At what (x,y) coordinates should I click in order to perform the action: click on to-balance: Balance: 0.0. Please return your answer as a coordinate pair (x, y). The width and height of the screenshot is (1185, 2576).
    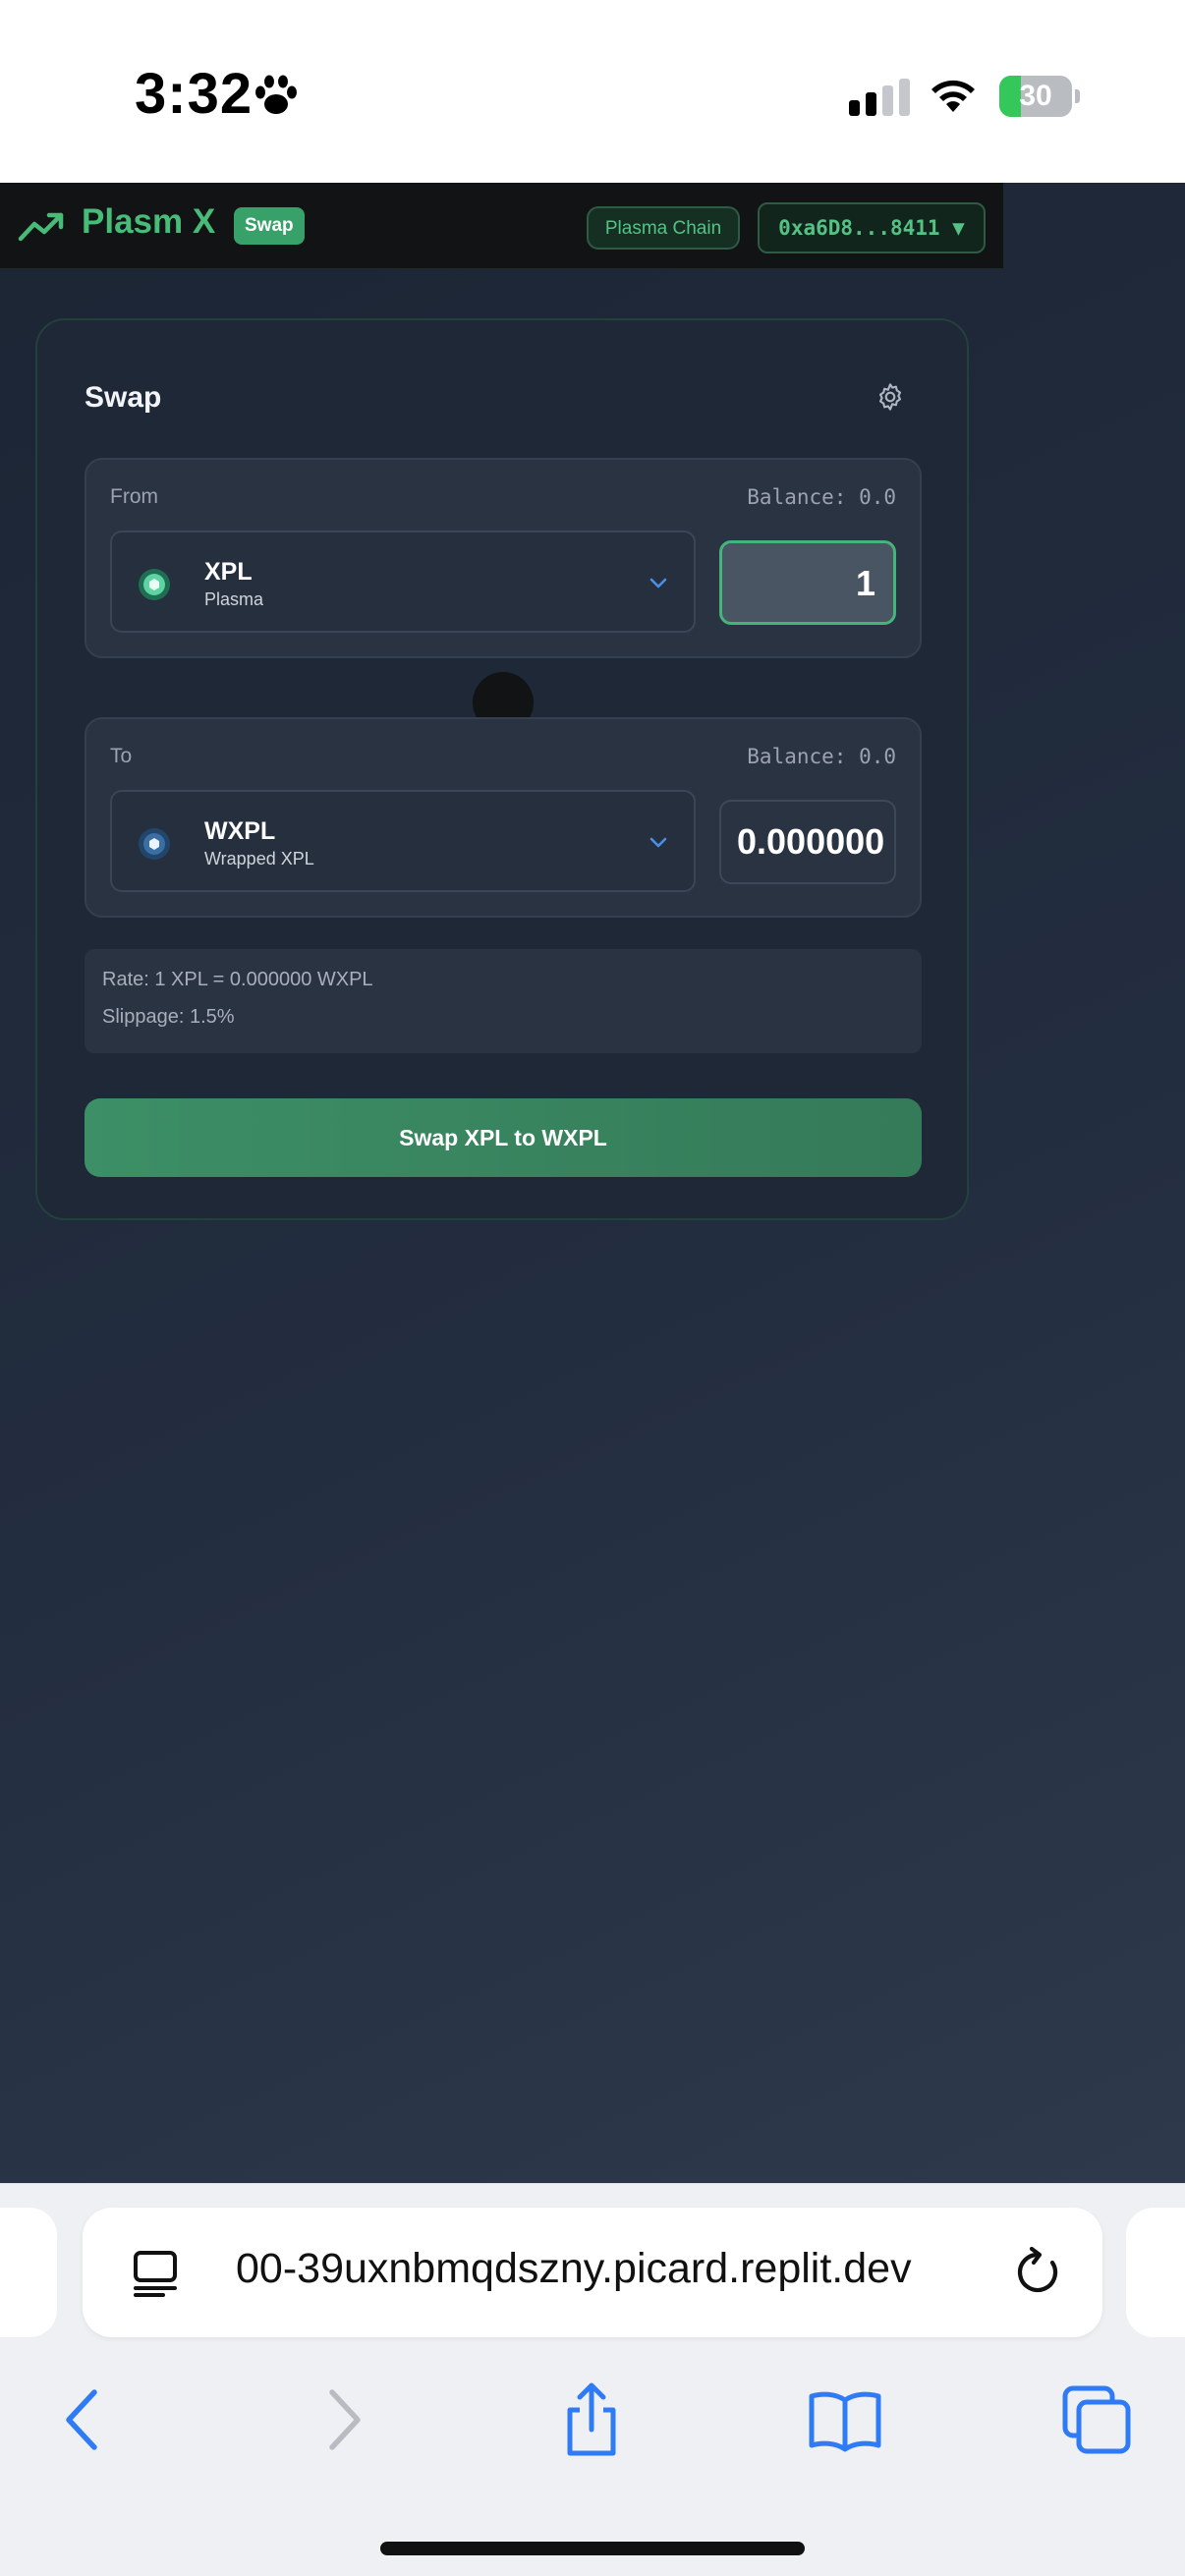
    Looking at the image, I should click on (821, 756).